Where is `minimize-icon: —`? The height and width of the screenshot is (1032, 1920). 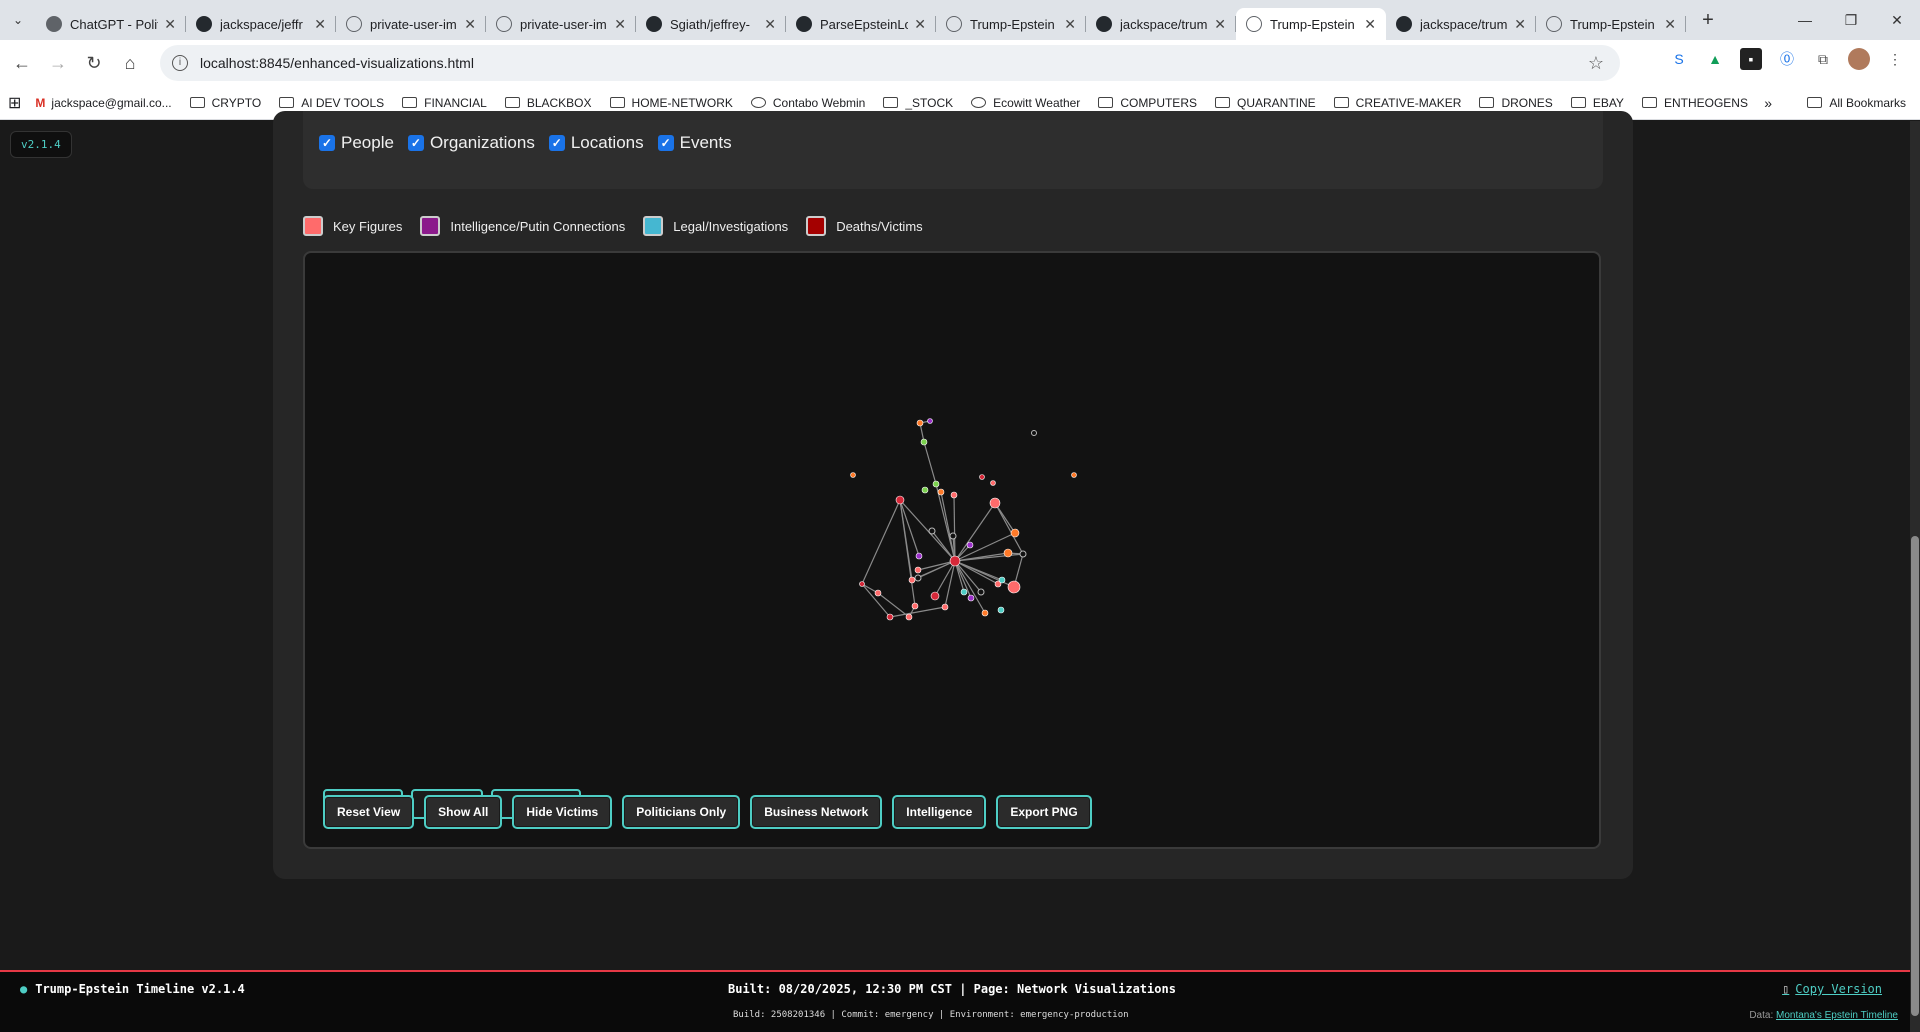 minimize-icon: — is located at coordinates (1805, 20).